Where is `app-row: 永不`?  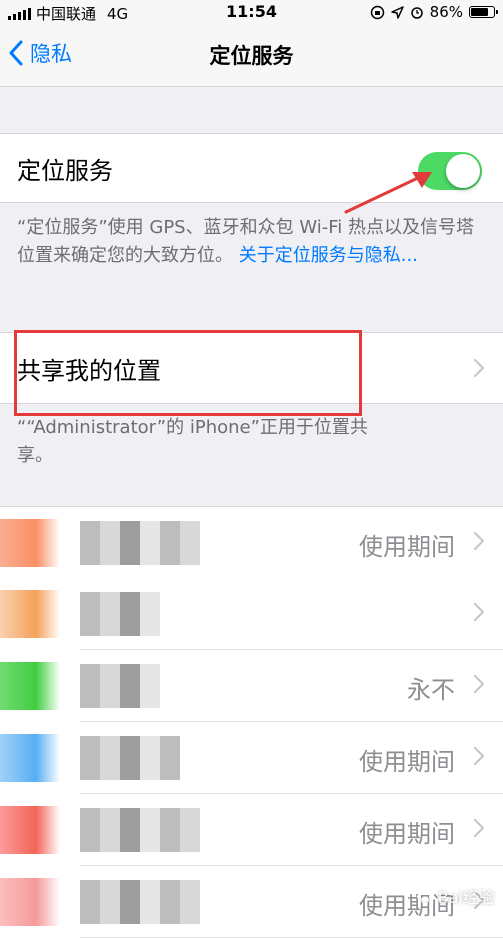
app-row: 永不 is located at coordinates (251, 686).